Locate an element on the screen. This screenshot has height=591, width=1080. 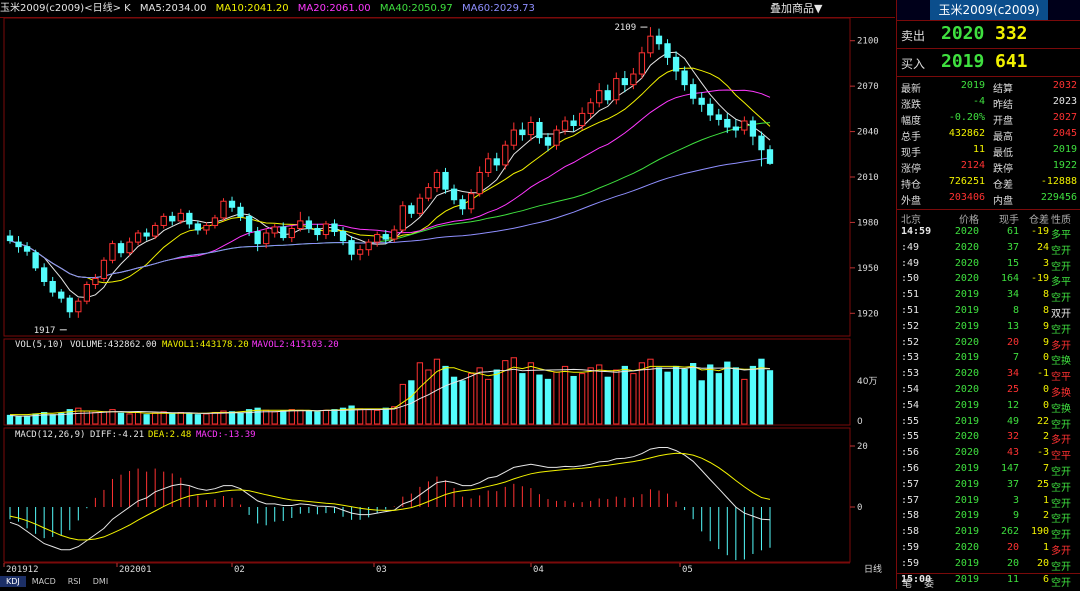
tick-row: :52 2019 13 9 空开 is located at coordinates (988, 328).